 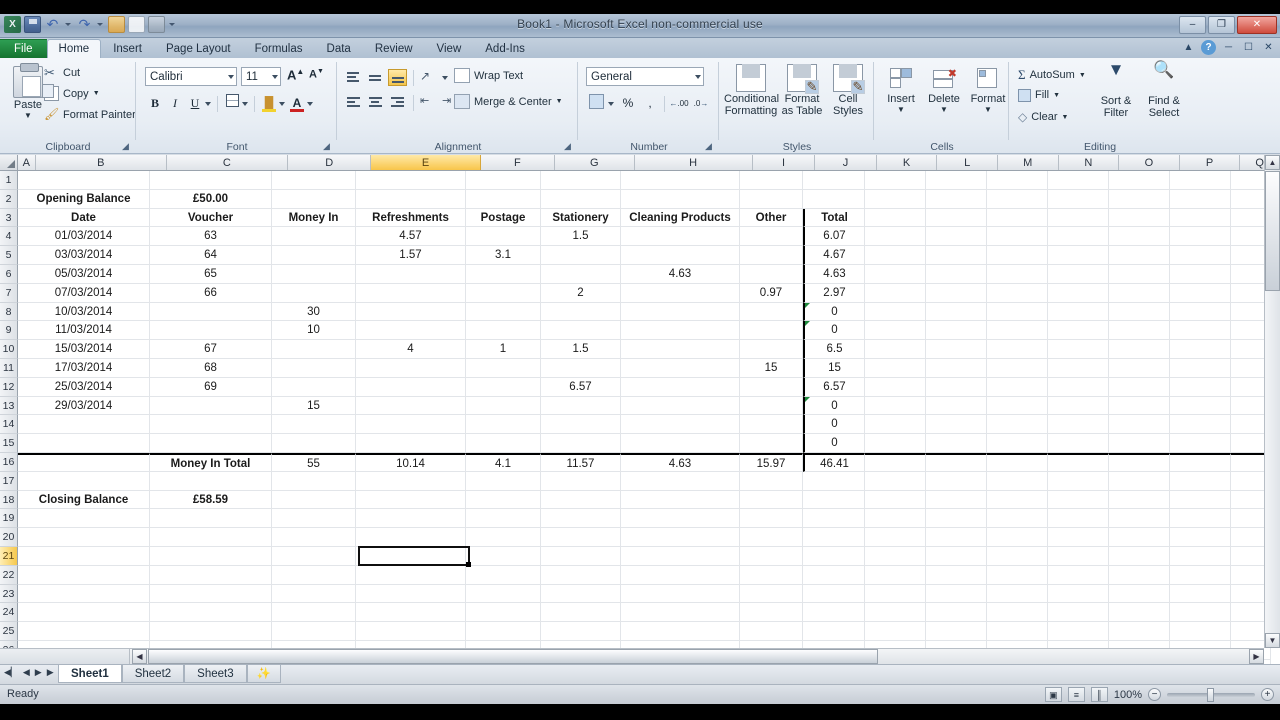 I want to click on cell-C8, so click(x=211, y=312).